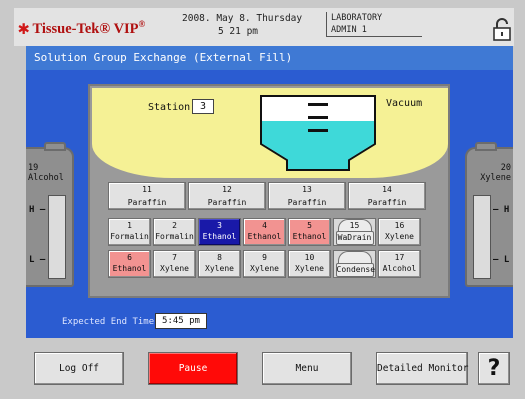 Image resolution: width=525 pixels, height=399 pixels. What do you see at coordinates (129, 232) in the screenshot?
I see `station-1: 1 Formalin` at bounding box center [129, 232].